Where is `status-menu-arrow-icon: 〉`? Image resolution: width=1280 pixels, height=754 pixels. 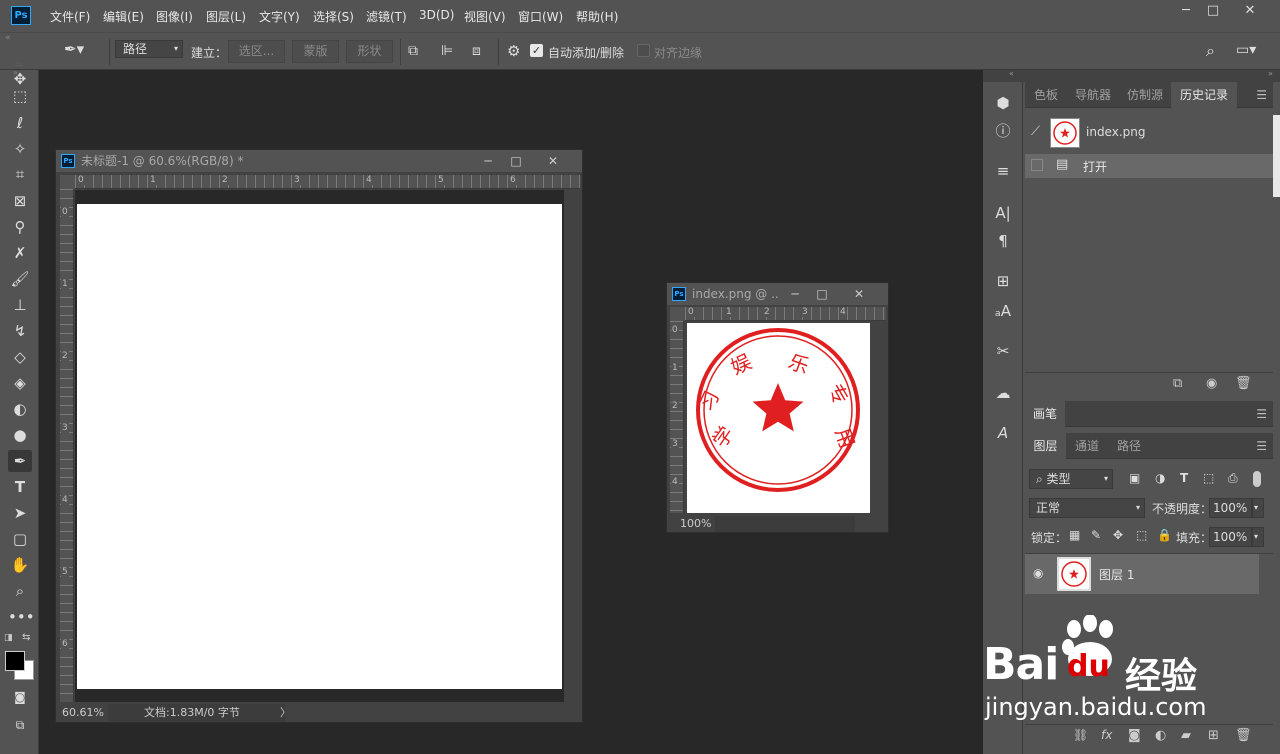 status-menu-arrow-icon: 〉 is located at coordinates (285, 713).